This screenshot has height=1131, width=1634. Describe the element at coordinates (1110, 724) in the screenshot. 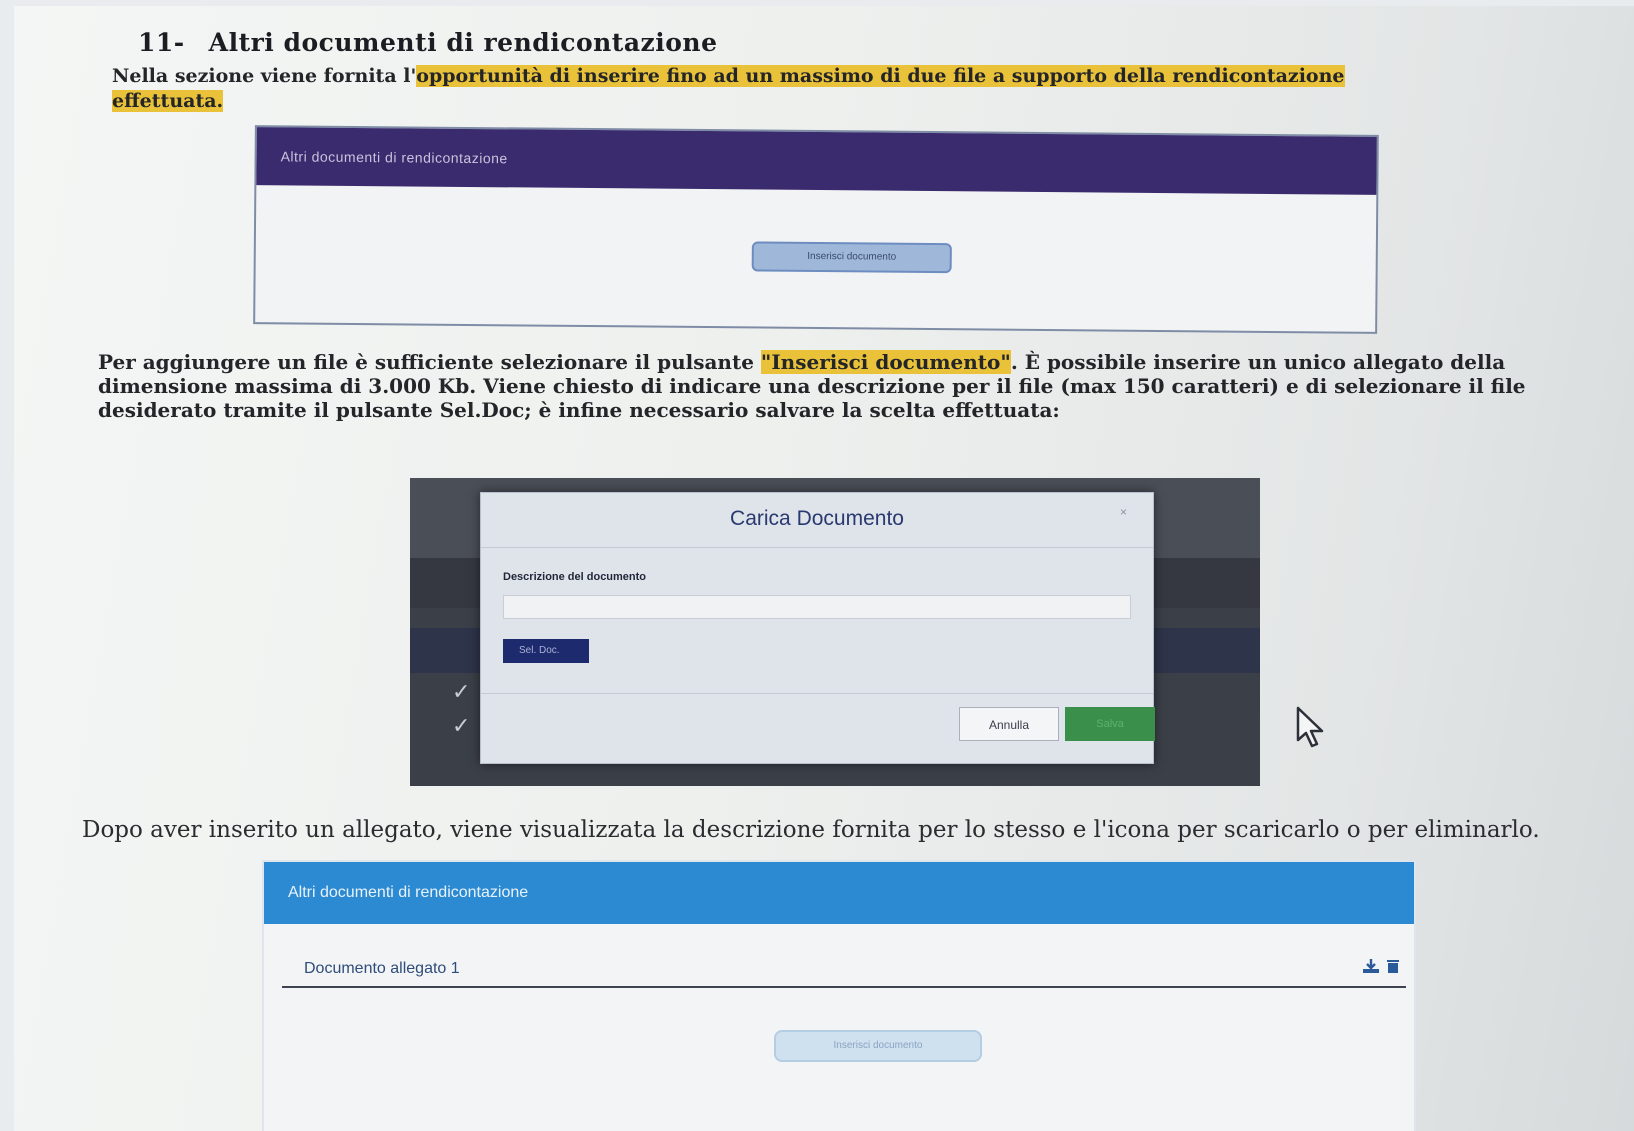

I see `save-button: Salva` at that location.